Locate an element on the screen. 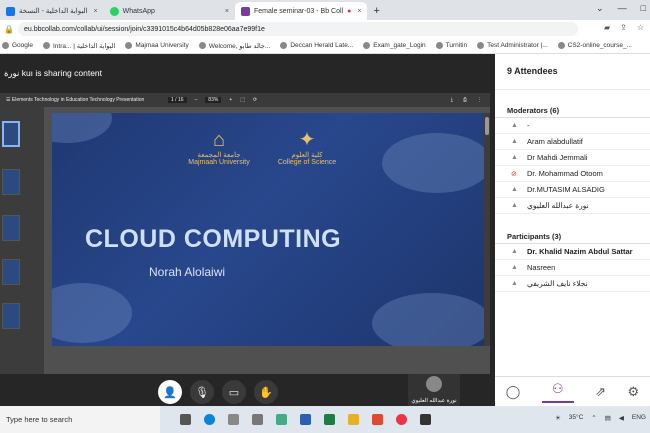  download-icon: ⤓ is located at coordinates (452, 100).